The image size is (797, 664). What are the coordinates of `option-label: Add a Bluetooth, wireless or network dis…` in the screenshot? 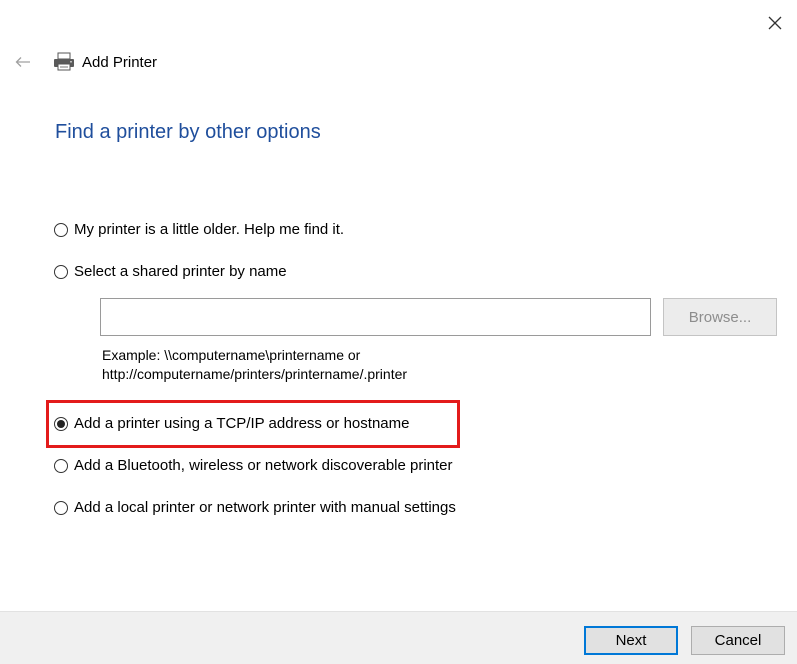 It's located at (263, 465).